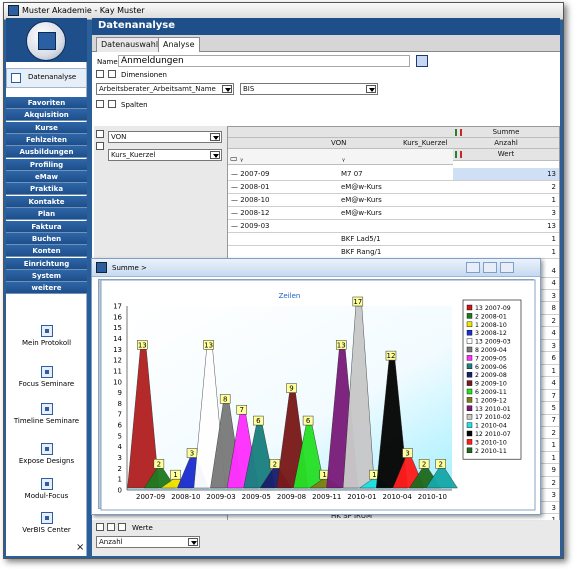  I want to click on data-label: 6, so click(258, 421).